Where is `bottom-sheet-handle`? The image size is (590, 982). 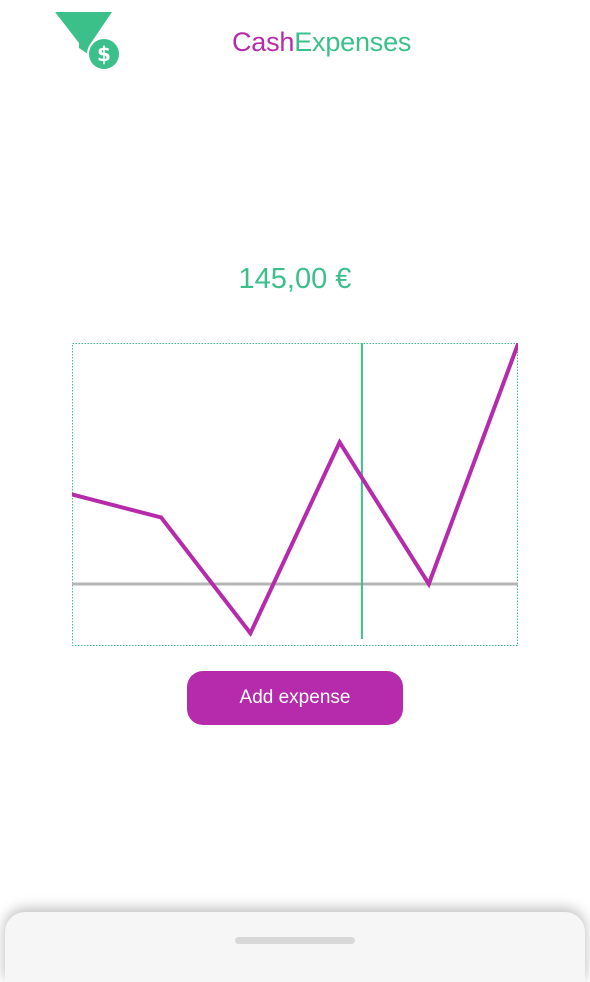
bottom-sheet-handle is located at coordinates (295, 940).